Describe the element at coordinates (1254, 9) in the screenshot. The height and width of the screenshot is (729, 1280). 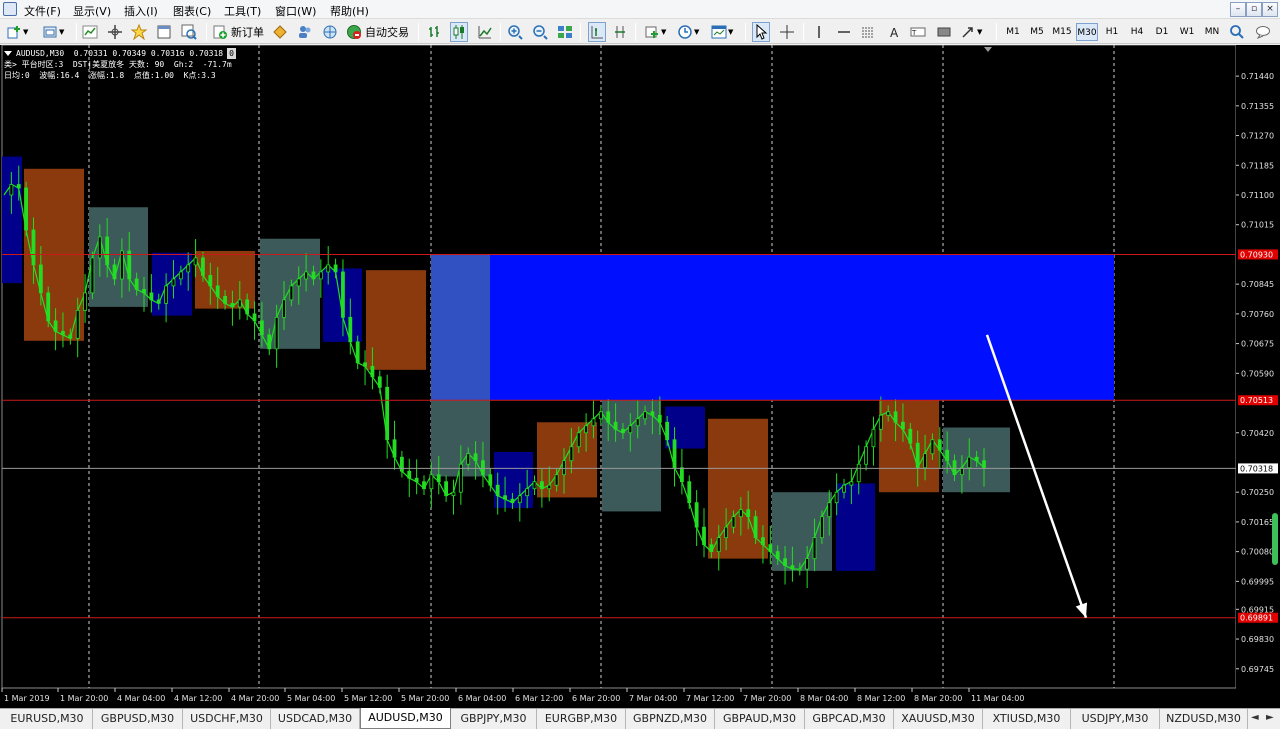
I see `restore-button: ▫` at that location.